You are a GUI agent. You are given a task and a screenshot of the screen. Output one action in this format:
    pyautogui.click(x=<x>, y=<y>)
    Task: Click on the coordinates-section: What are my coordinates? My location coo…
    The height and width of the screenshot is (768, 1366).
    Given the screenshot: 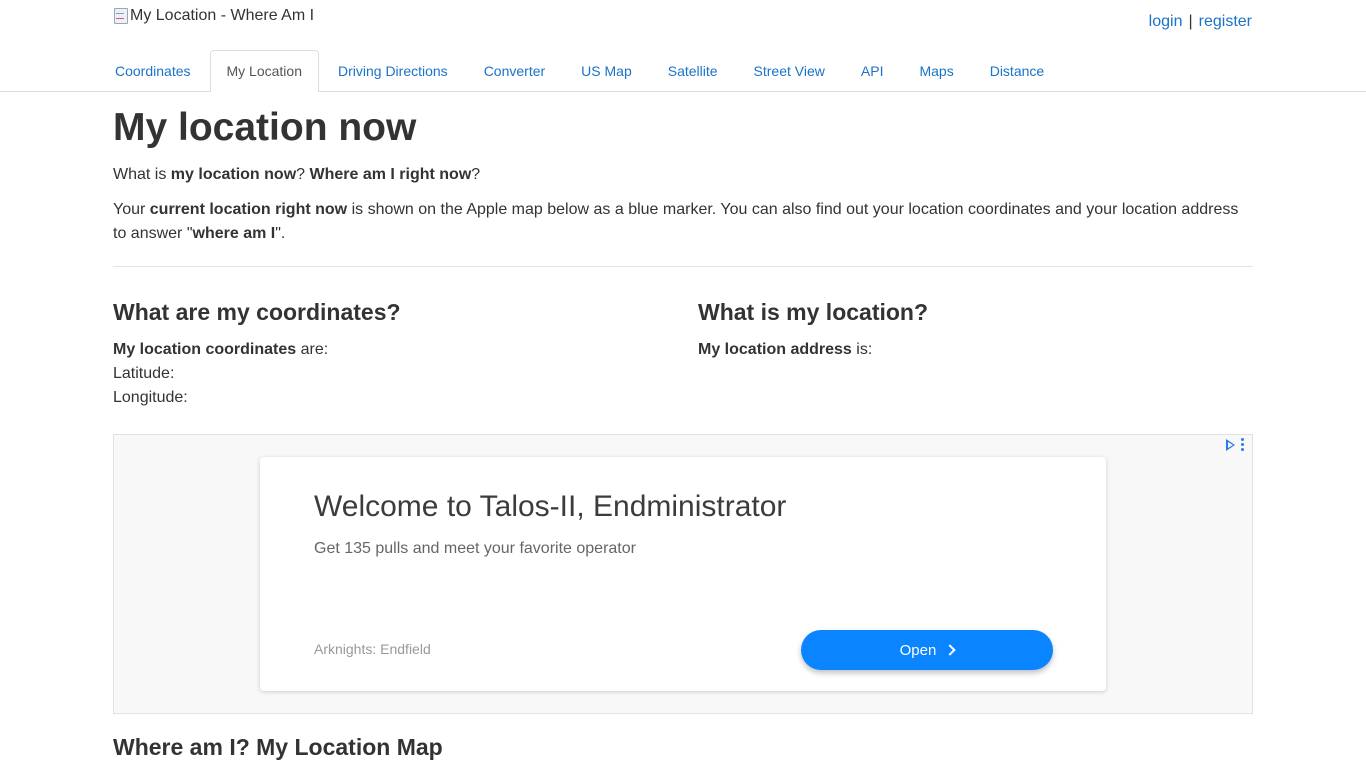 What is the action you would take?
    pyautogui.click(x=393, y=354)
    